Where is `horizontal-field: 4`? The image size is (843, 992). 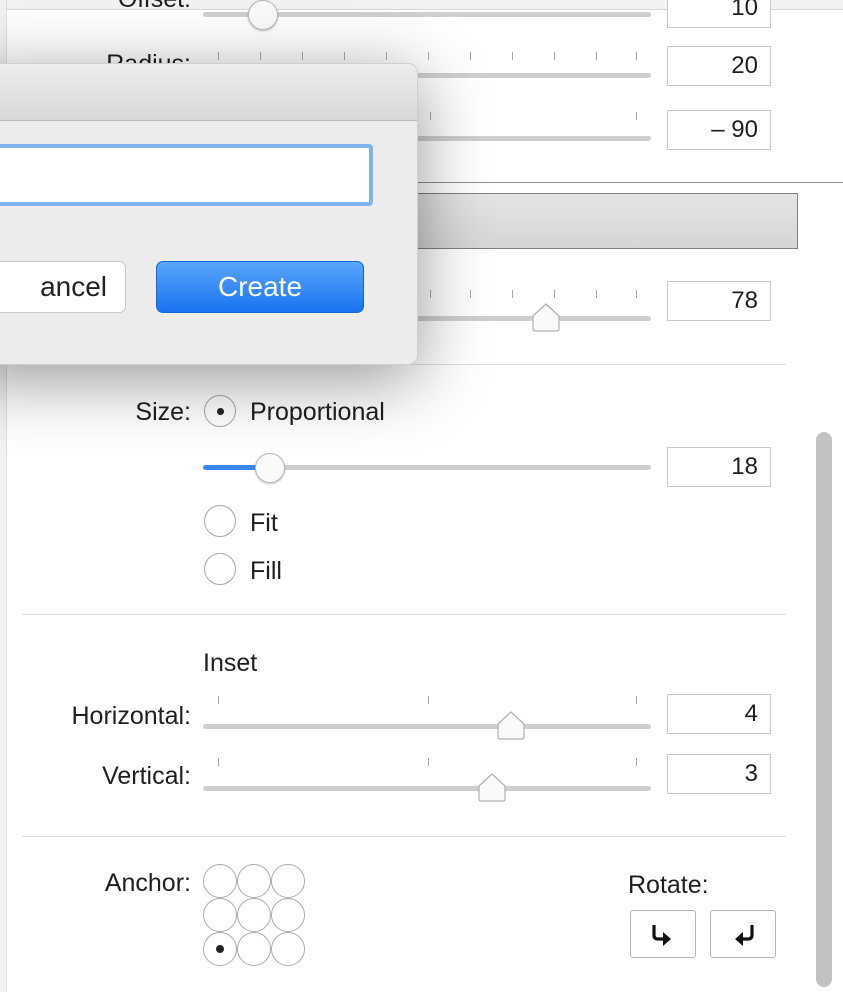 horizontal-field: 4 is located at coordinates (719, 714).